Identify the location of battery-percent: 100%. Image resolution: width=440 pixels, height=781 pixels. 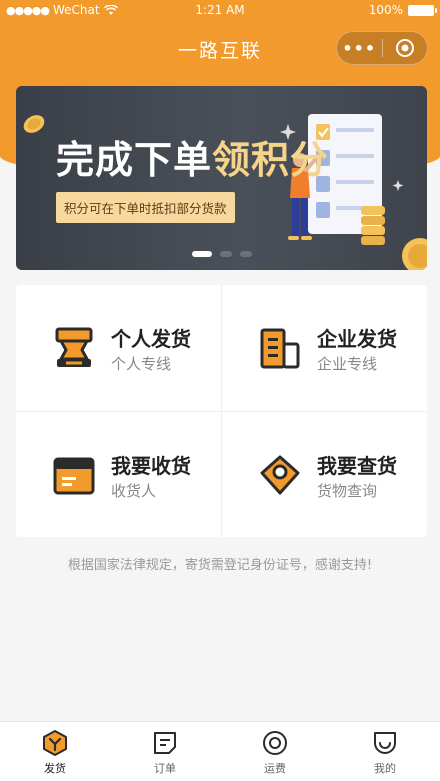
(385, 10).